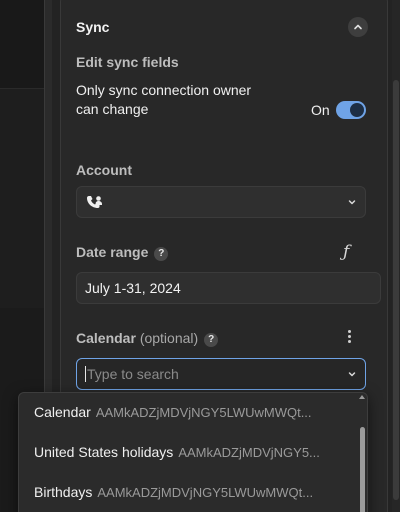 This screenshot has height=512, width=400. What do you see at coordinates (222, 27) in the screenshot?
I see `section-header: Sync` at bounding box center [222, 27].